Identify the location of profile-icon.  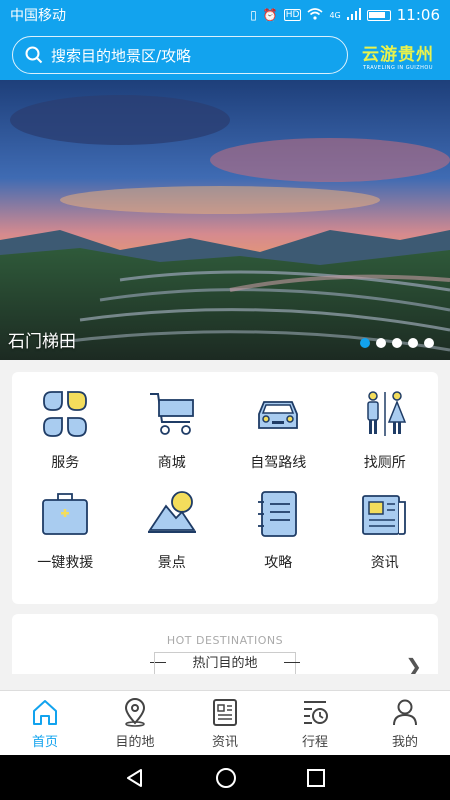
(405, 712).